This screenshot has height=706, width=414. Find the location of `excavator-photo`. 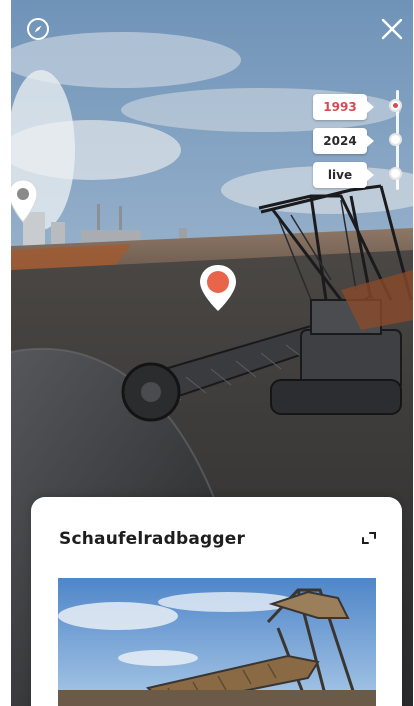

excavator-photo is located at coordinates (217, 642).